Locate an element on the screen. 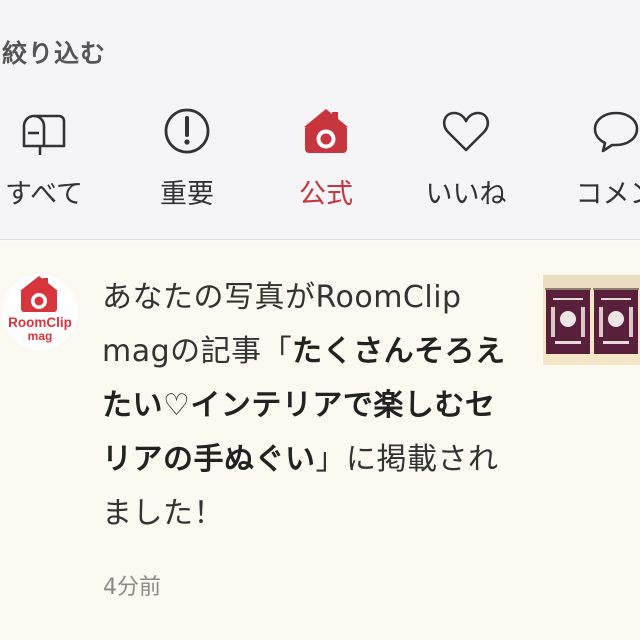 This screenshot has width=640, height=640. tab-official: 公式 is located at coordinates (326, 155).